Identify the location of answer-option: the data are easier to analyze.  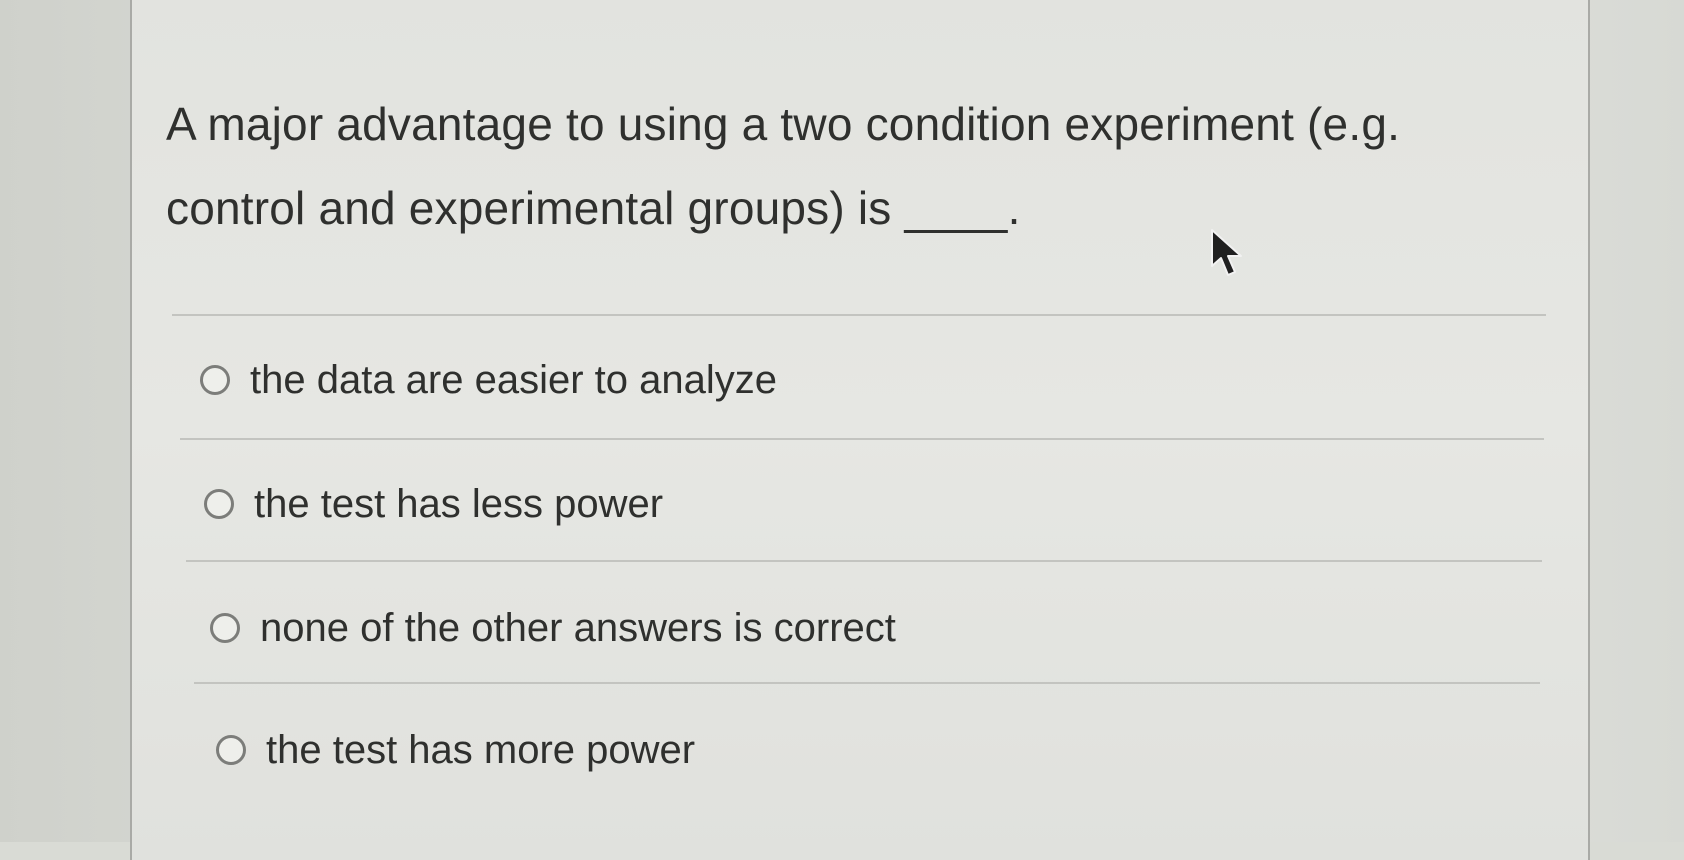
(488, 380).